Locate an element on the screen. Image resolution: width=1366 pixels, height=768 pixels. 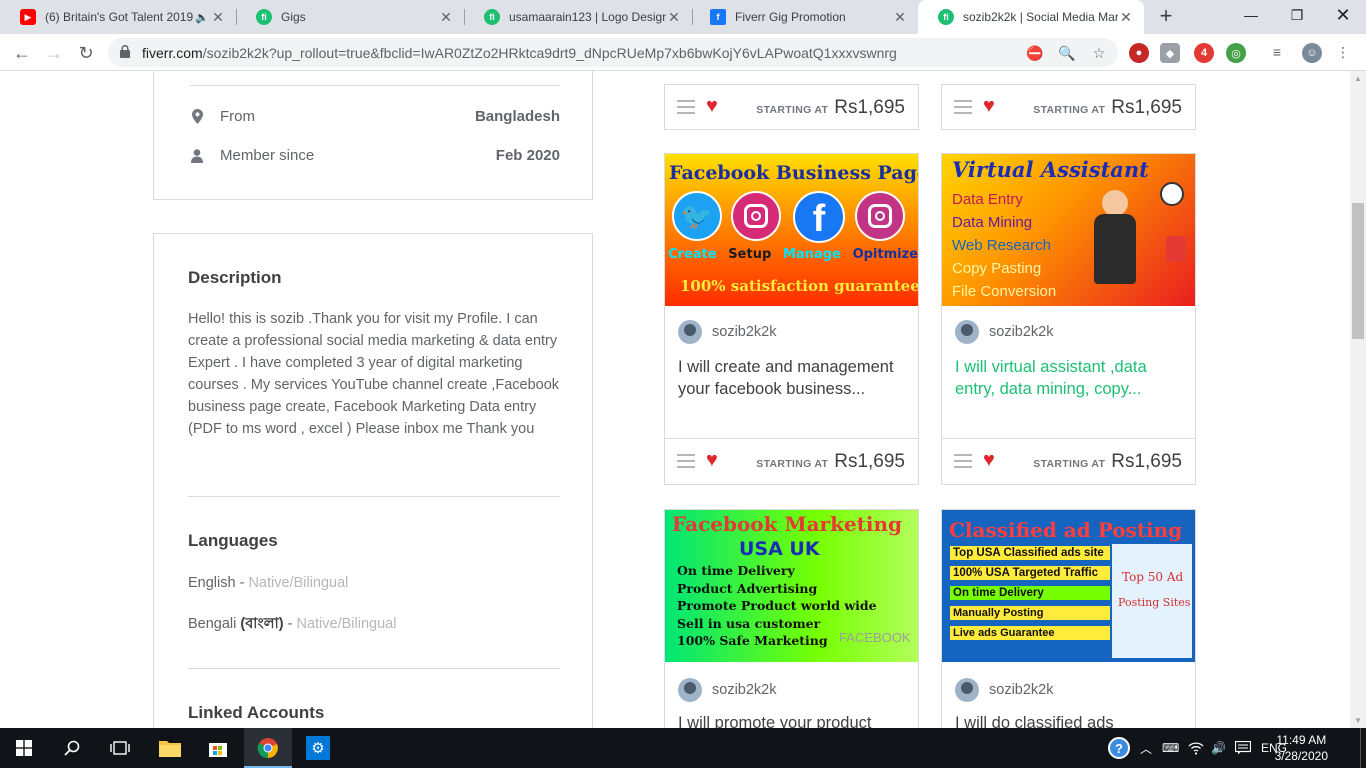
gig-title: I will promote your product is located at coordinates (793, 720).